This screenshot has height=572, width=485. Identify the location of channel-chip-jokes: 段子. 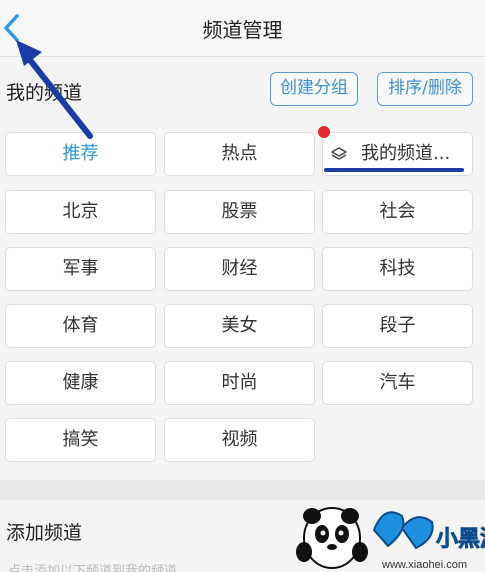
(397, 326).